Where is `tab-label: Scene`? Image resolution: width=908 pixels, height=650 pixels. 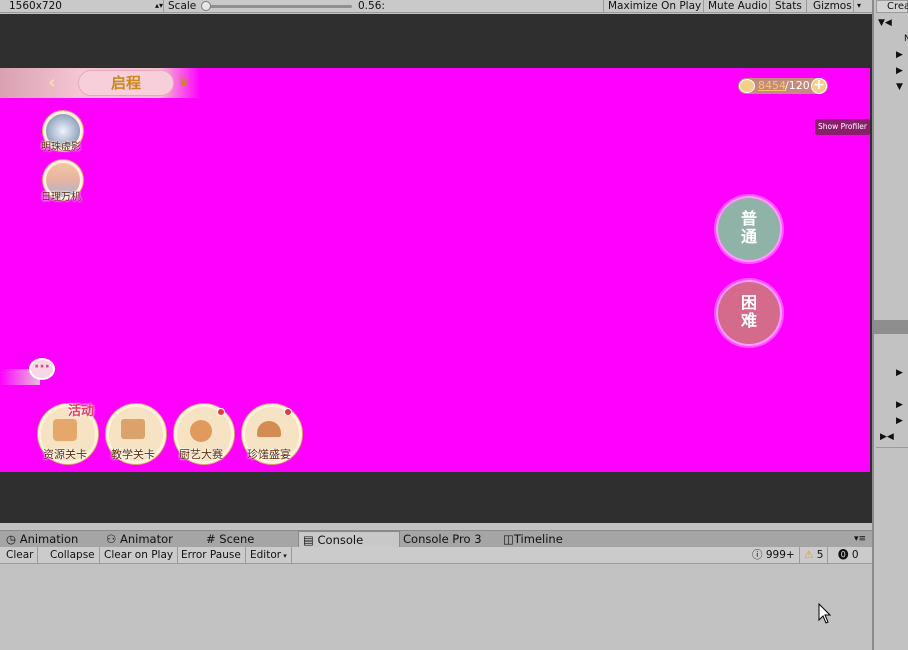
tab-label: Scene is located at coordinates (237, 539).